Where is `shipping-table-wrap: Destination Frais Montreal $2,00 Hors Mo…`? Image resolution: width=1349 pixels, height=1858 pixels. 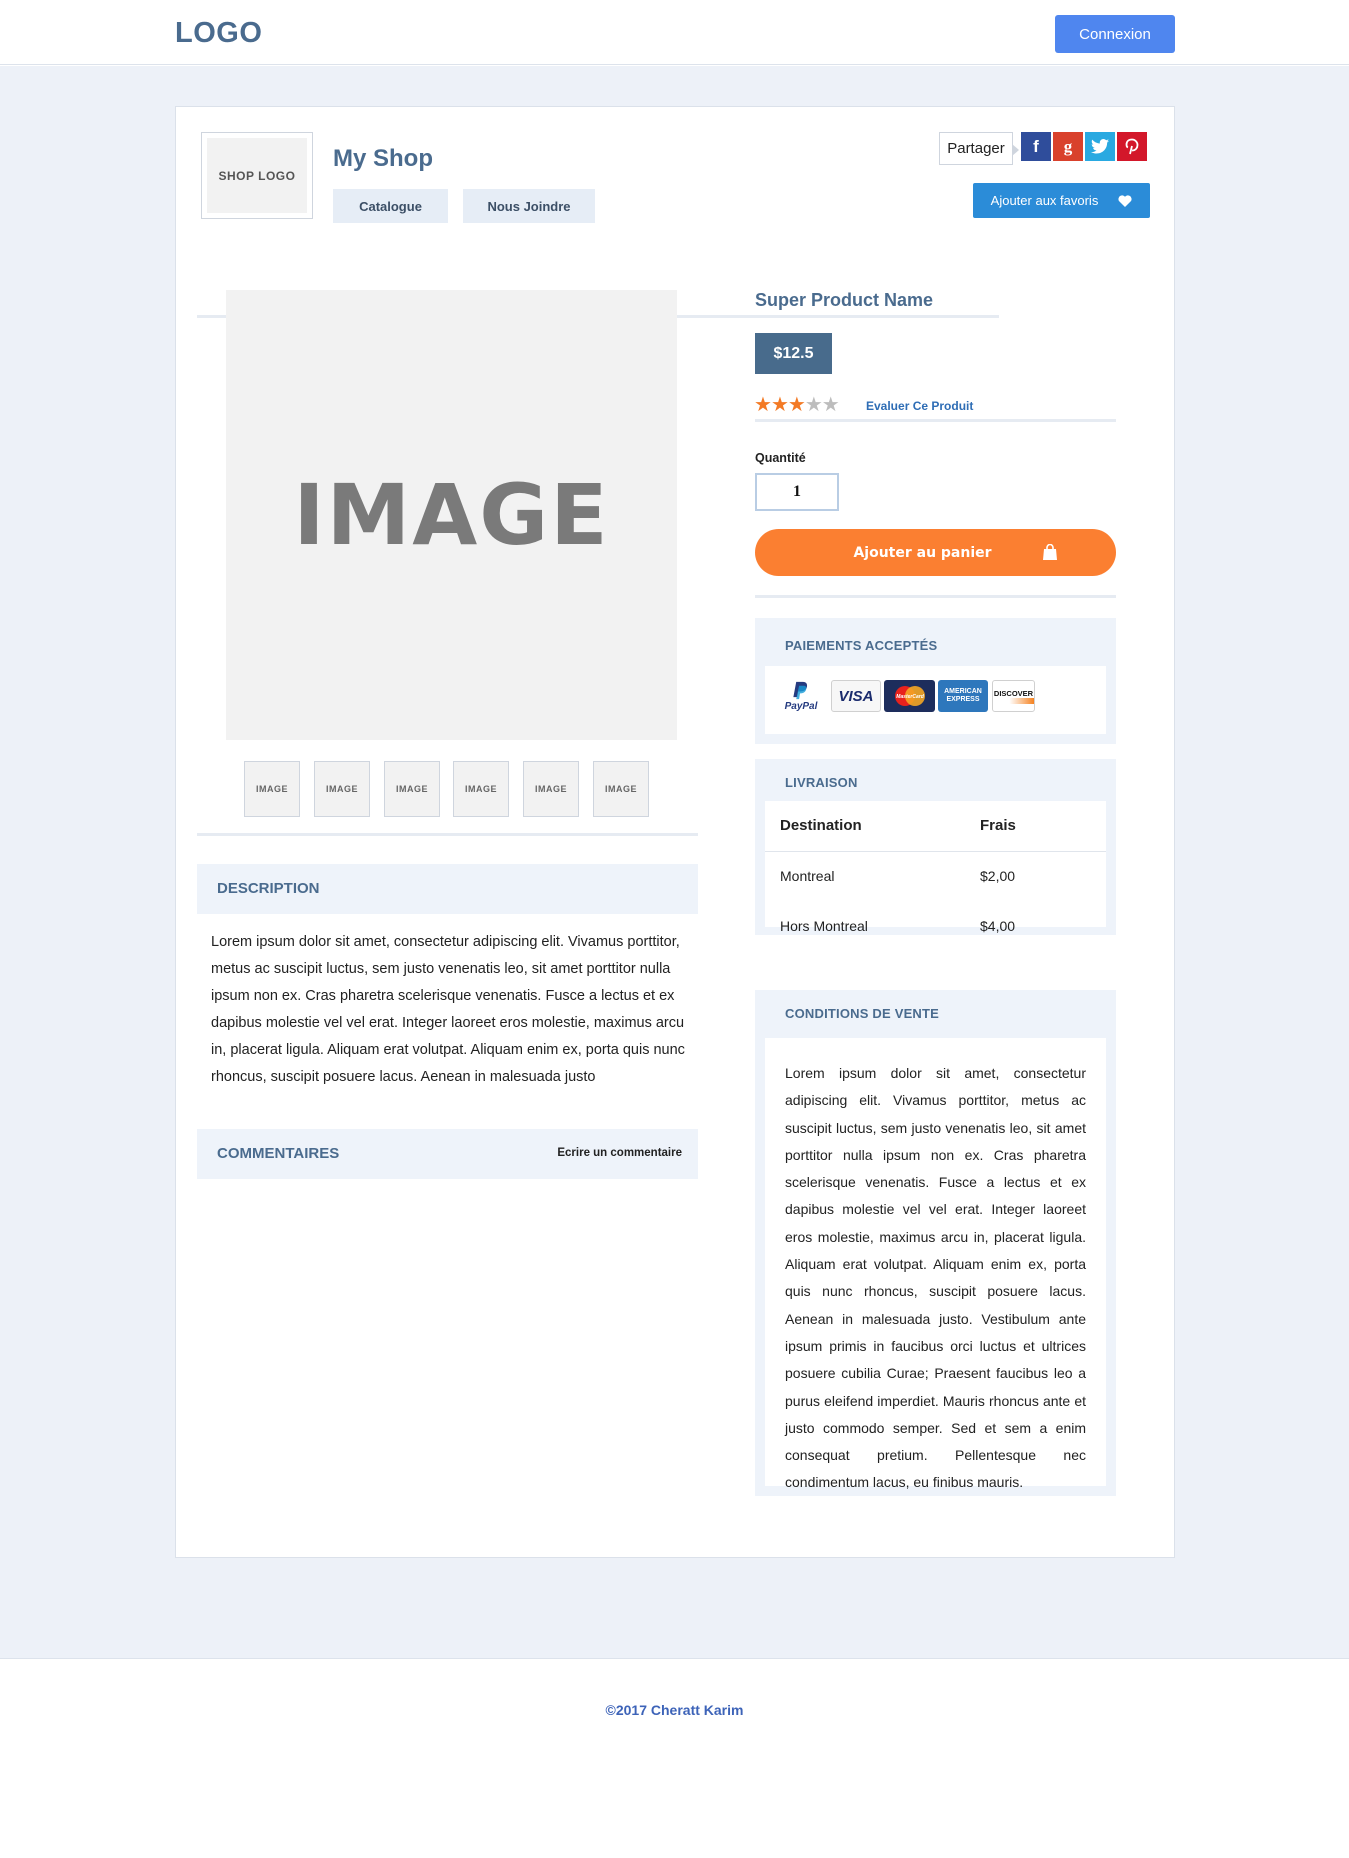
shipping-table-wrap: Destination Frais Montreal $2,00 Hors Mo… is located at coordinates (935, 867).